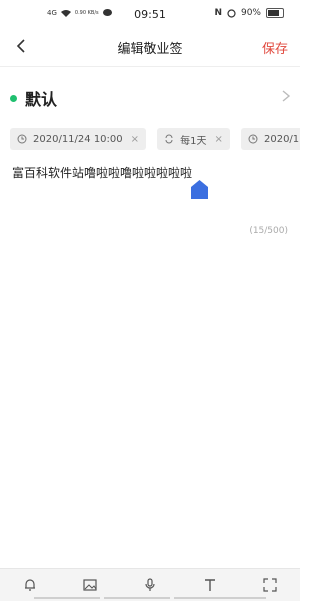 This screenshot has width=320, height=601. Describe the element at coordinates (41, 99) in the screenshot. I see `category-label: 默认` at that location.